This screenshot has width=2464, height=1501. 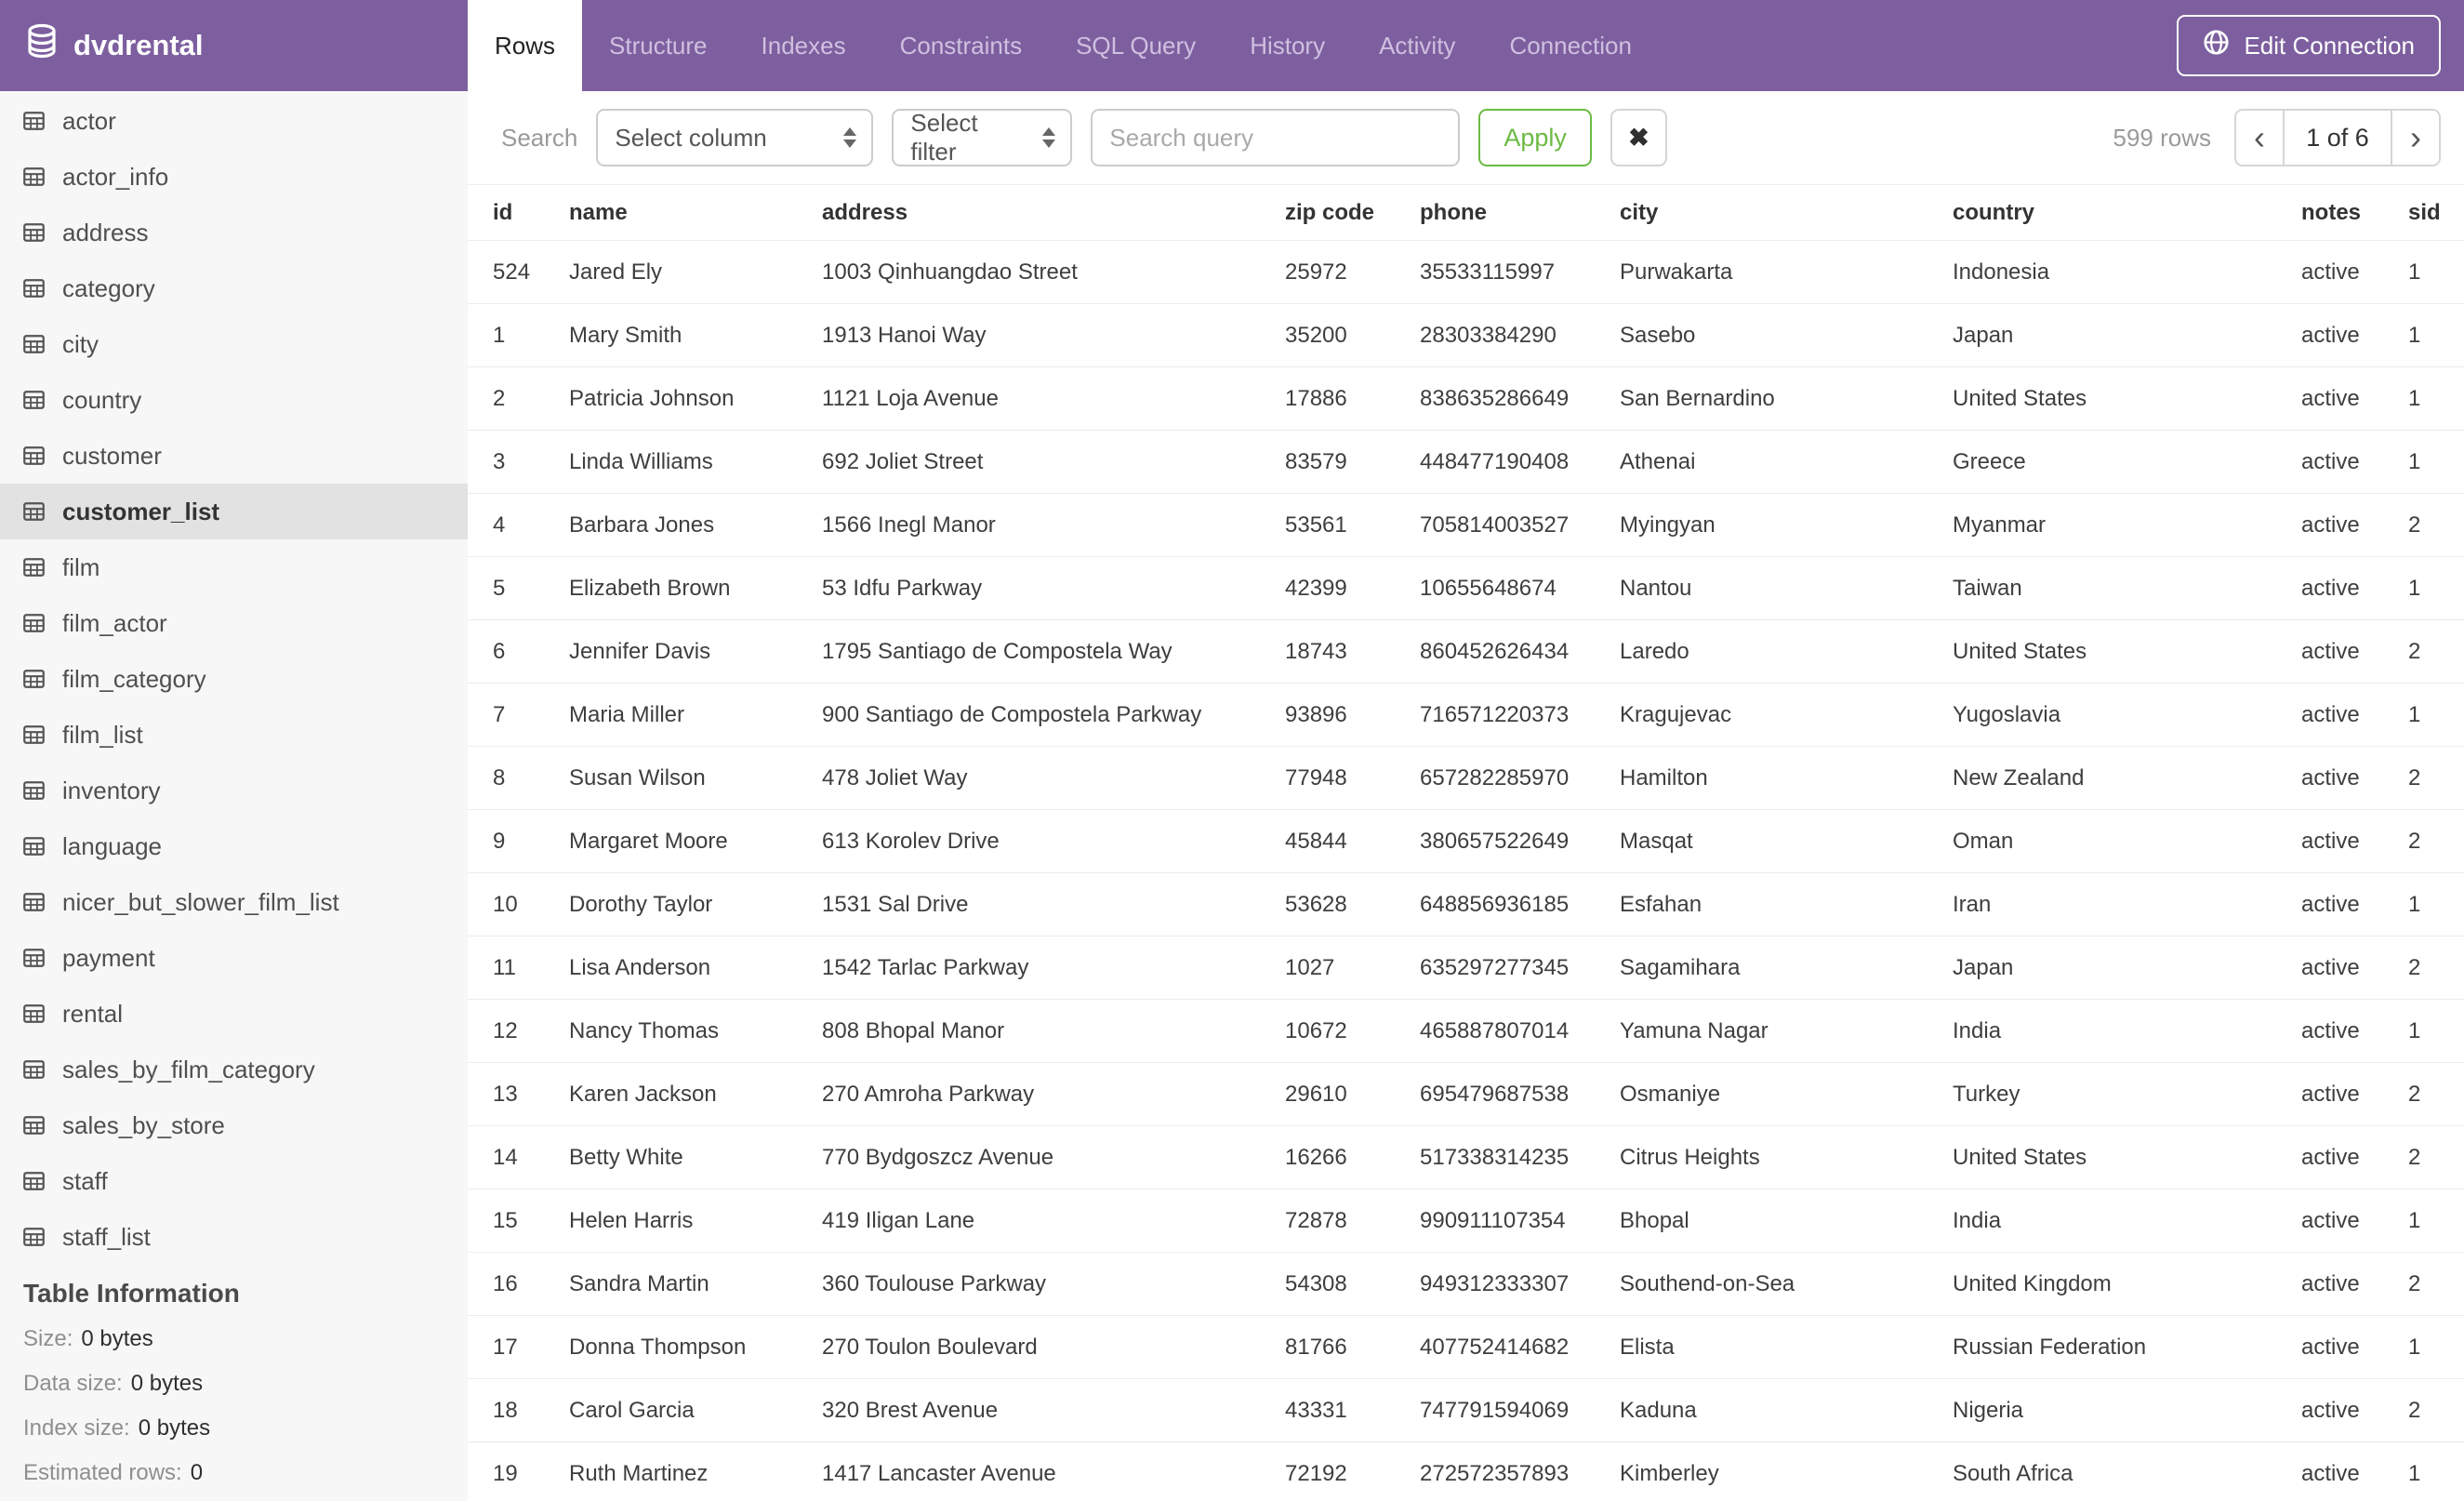 I want to click on sidebar-item-language: language, so click(x=234, y=846).